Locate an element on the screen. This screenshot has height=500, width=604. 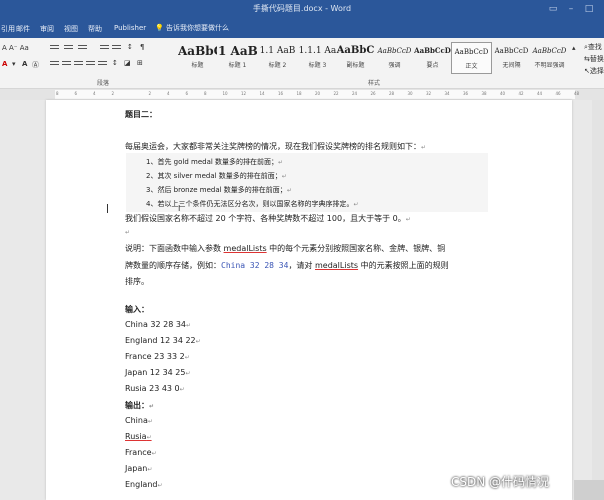
ruler-tick: 22 is located at coordinates (336, 93).